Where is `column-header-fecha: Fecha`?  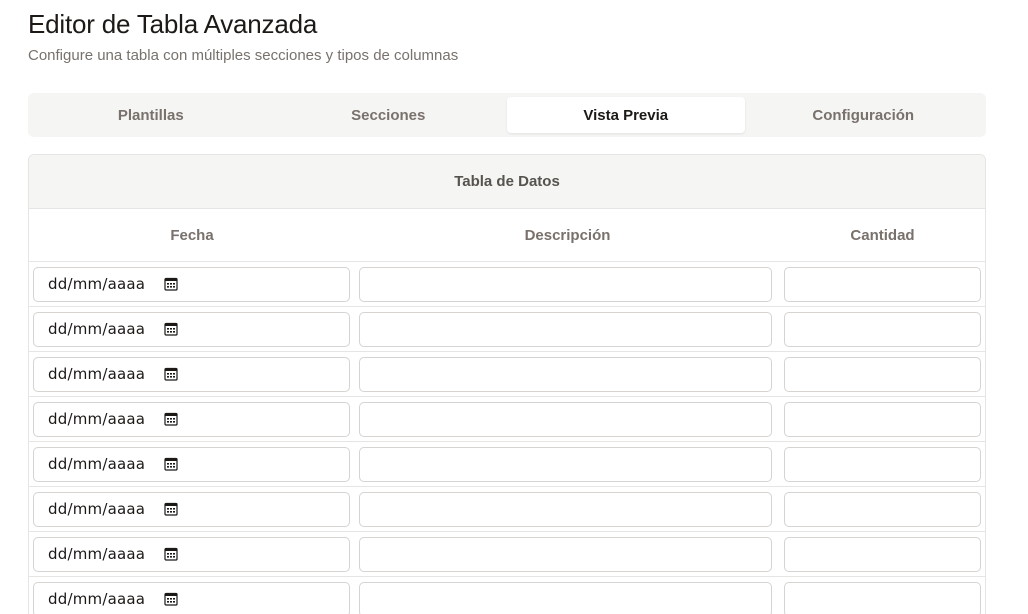 column-header-fecha: Fecha is located at coordinates (192, 235).